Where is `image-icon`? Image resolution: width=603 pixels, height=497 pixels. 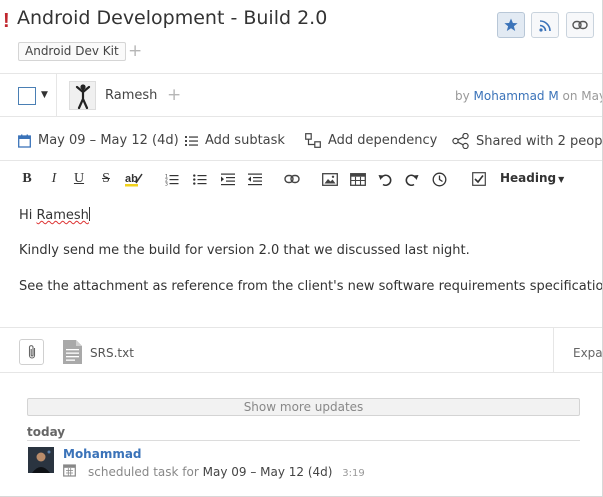
image-icon is located at coordinates (330, 179).